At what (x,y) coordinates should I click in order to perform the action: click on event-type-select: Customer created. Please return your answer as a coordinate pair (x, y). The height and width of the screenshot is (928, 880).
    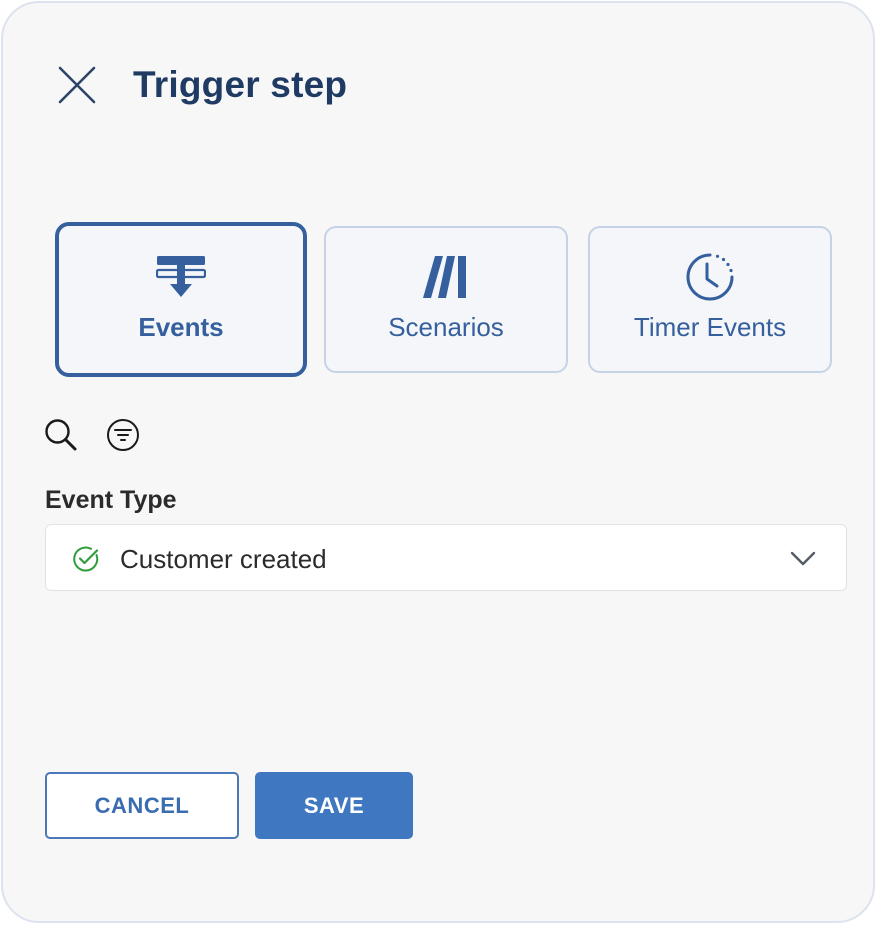
    Looking at the image, I should click on (446, 557).